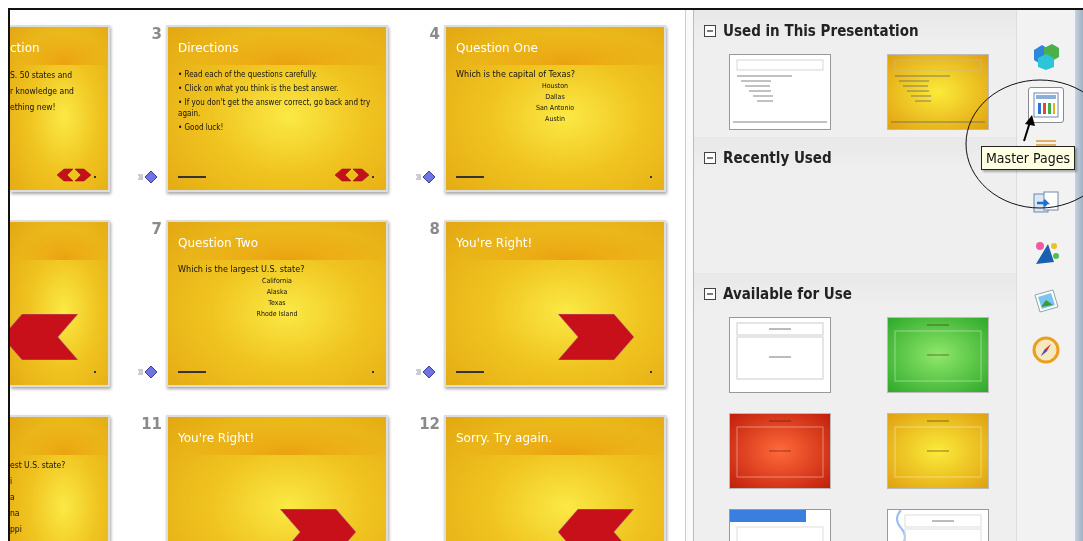  What do you see at coordinates (15, 513) in the screenshot?
I see `slide-text: na` at bounding box center [15, 513].